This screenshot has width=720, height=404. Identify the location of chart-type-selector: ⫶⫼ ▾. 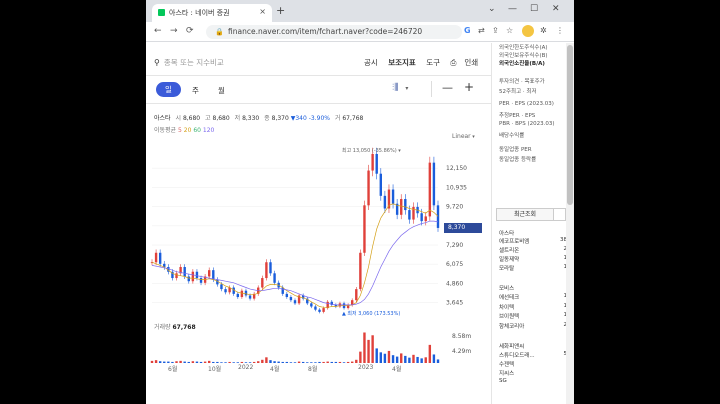
(400, 88).